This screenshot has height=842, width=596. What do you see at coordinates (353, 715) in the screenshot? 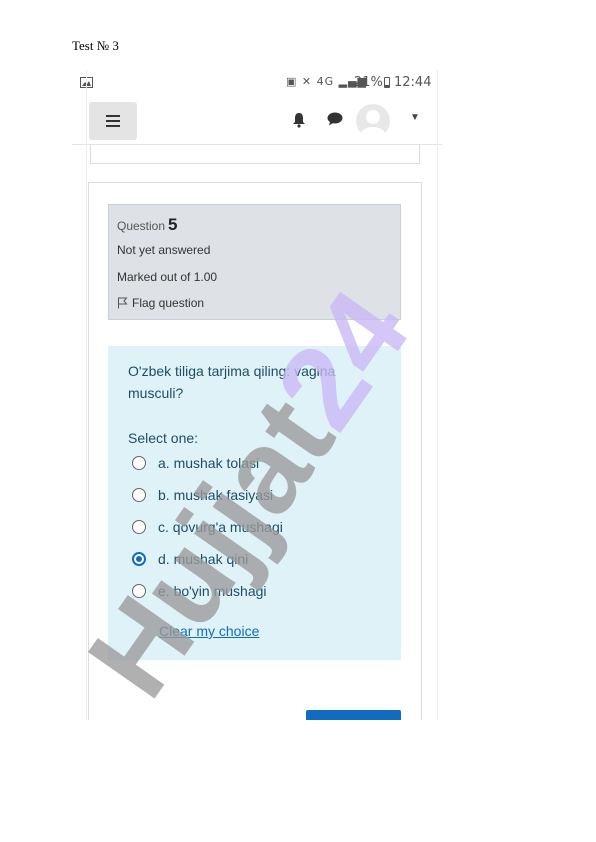
I see `next-page-button` at bounding box center [353, 715].